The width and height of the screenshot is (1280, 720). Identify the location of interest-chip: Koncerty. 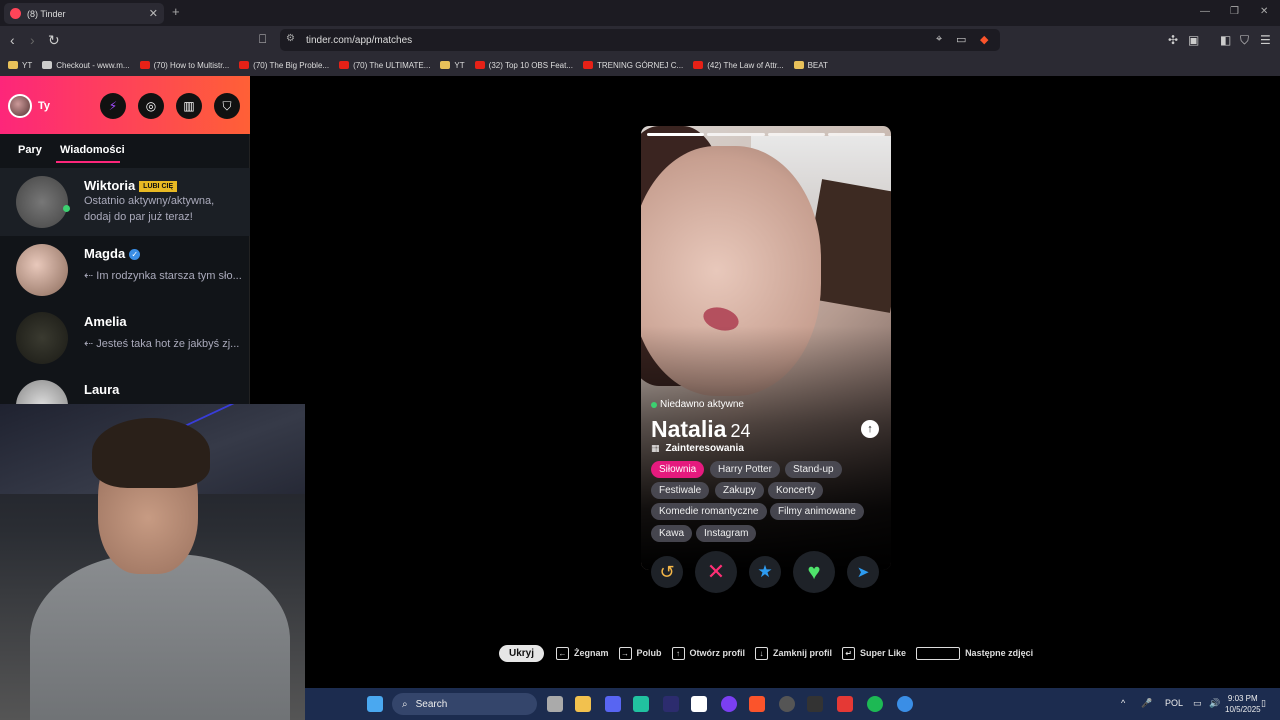
(796, 490).